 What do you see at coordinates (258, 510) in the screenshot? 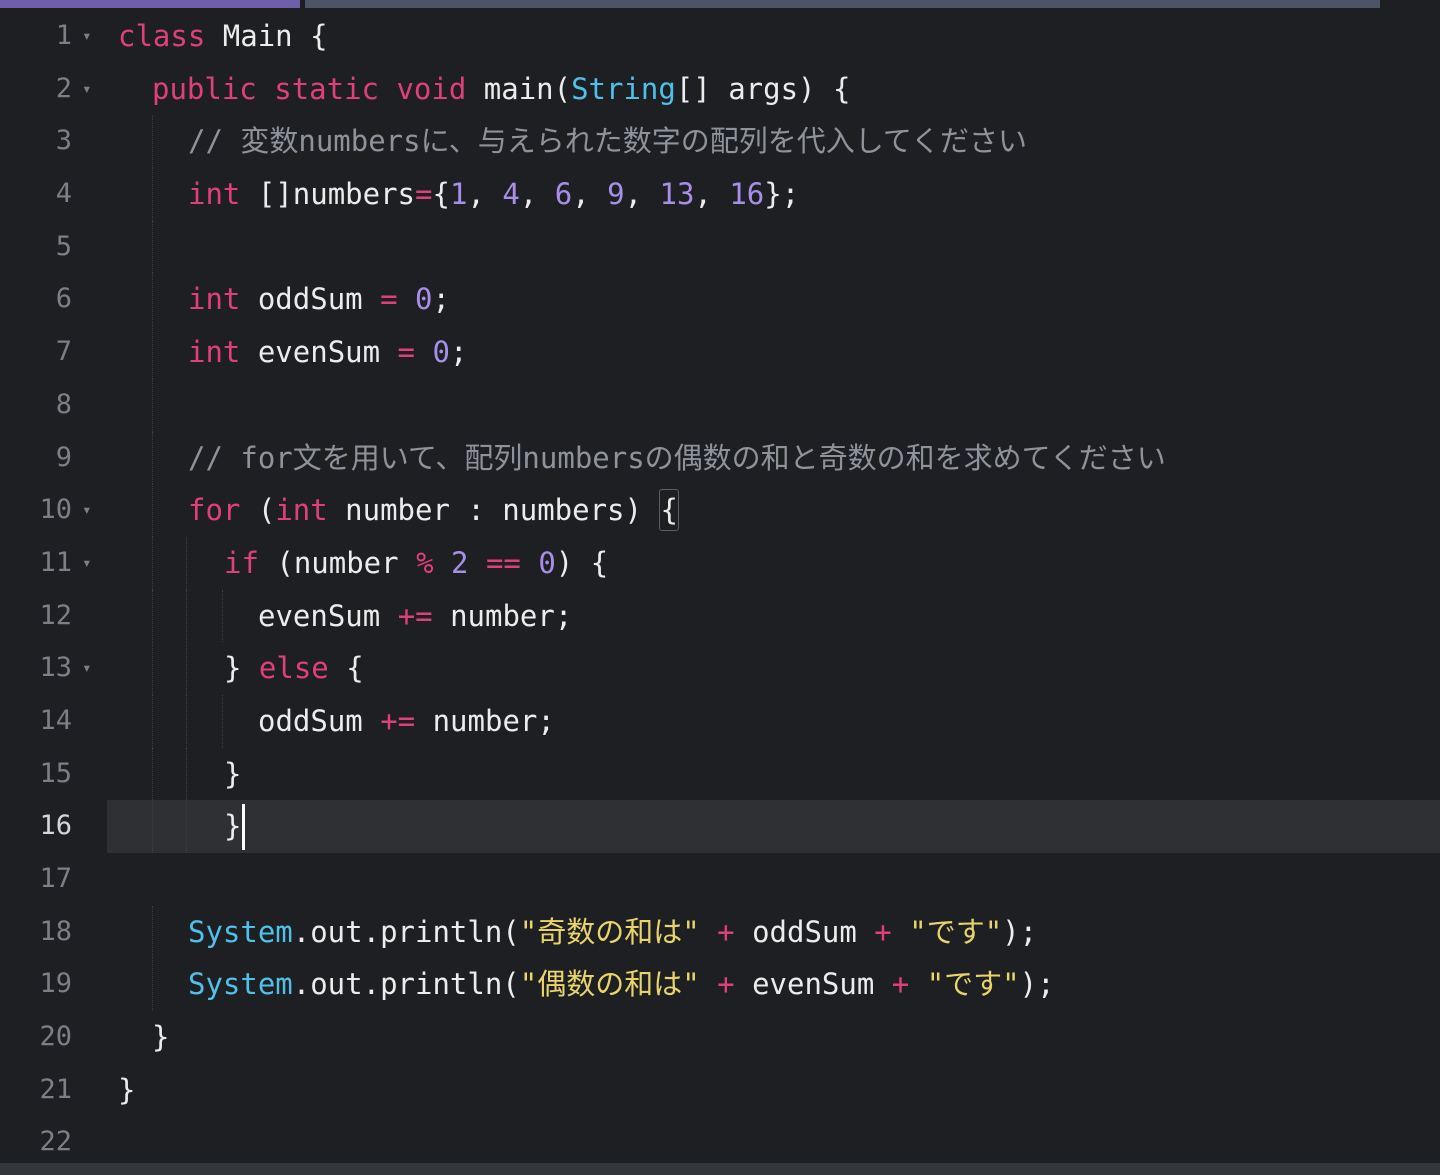
I see `code-token: (` at bounding box center [258, 510].